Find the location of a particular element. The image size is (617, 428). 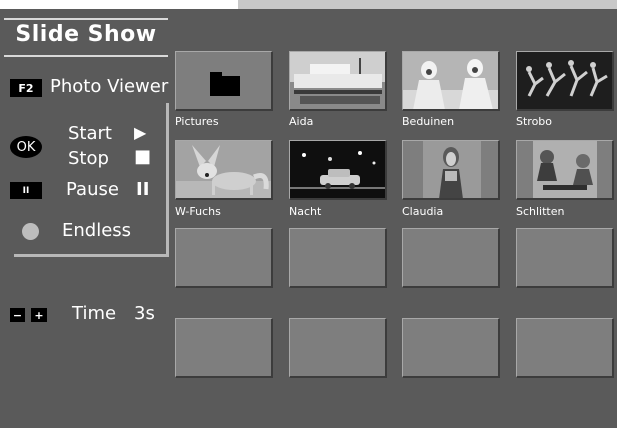

stop-icon: ■ is located at coordinates (143, 156).